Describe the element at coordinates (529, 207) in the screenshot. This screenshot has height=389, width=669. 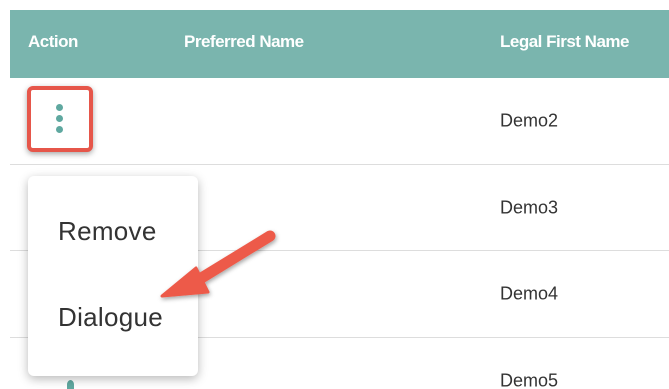
I see `cell-legal-first-name: Demo3` at that location.